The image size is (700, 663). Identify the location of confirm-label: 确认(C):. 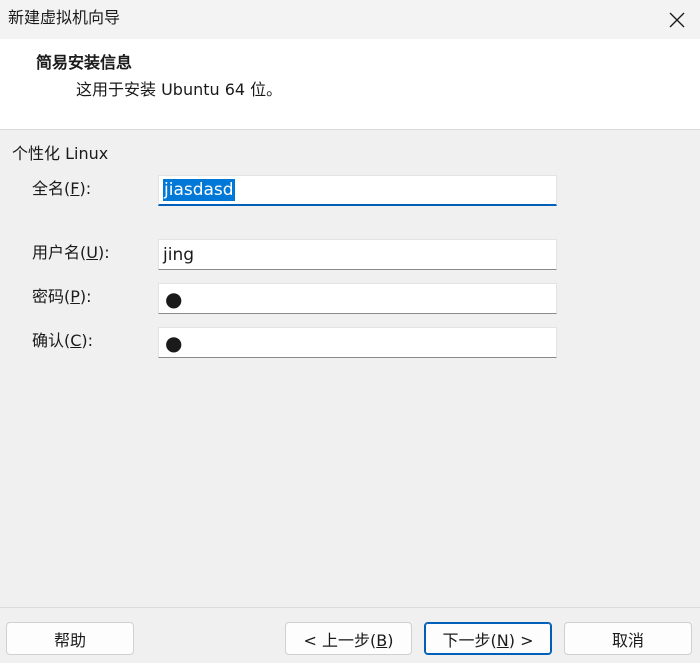
(63, 340).